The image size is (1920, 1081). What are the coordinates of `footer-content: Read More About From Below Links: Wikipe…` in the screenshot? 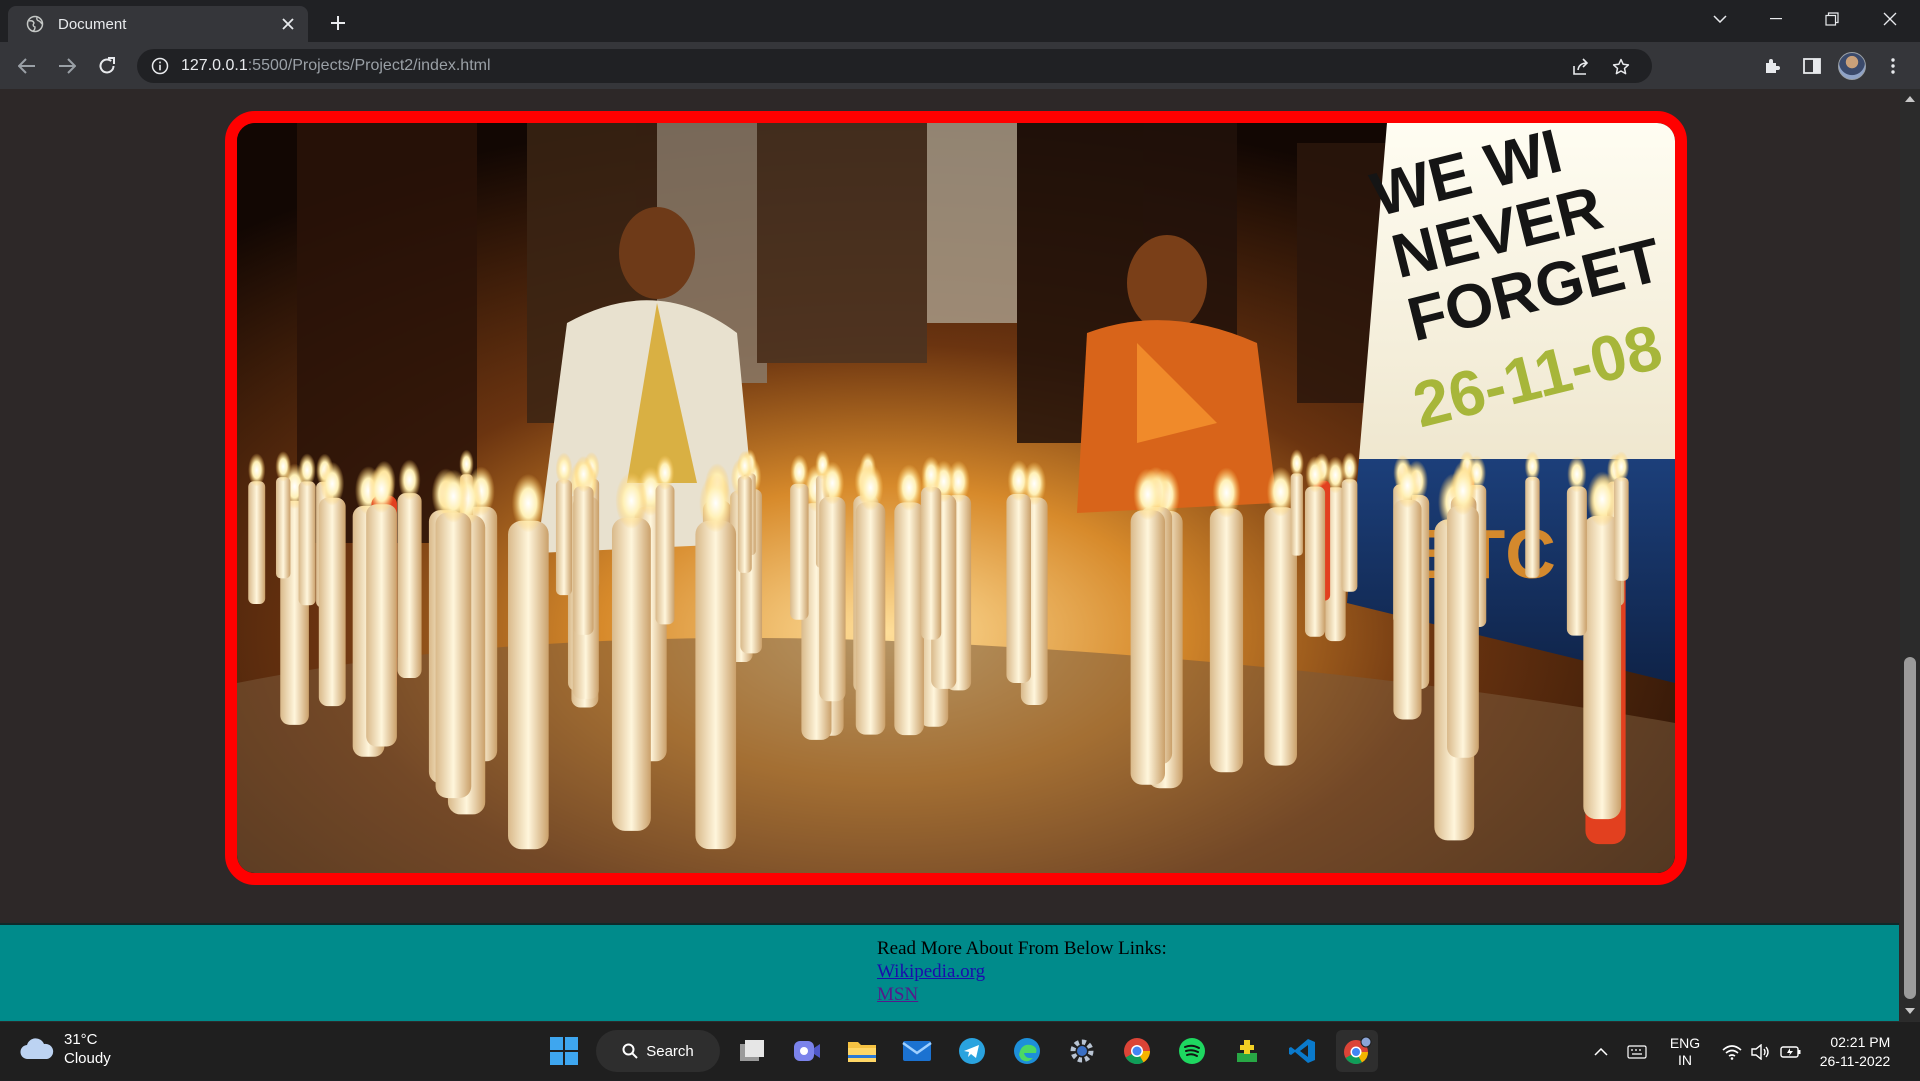 It's located at (1022, 971).